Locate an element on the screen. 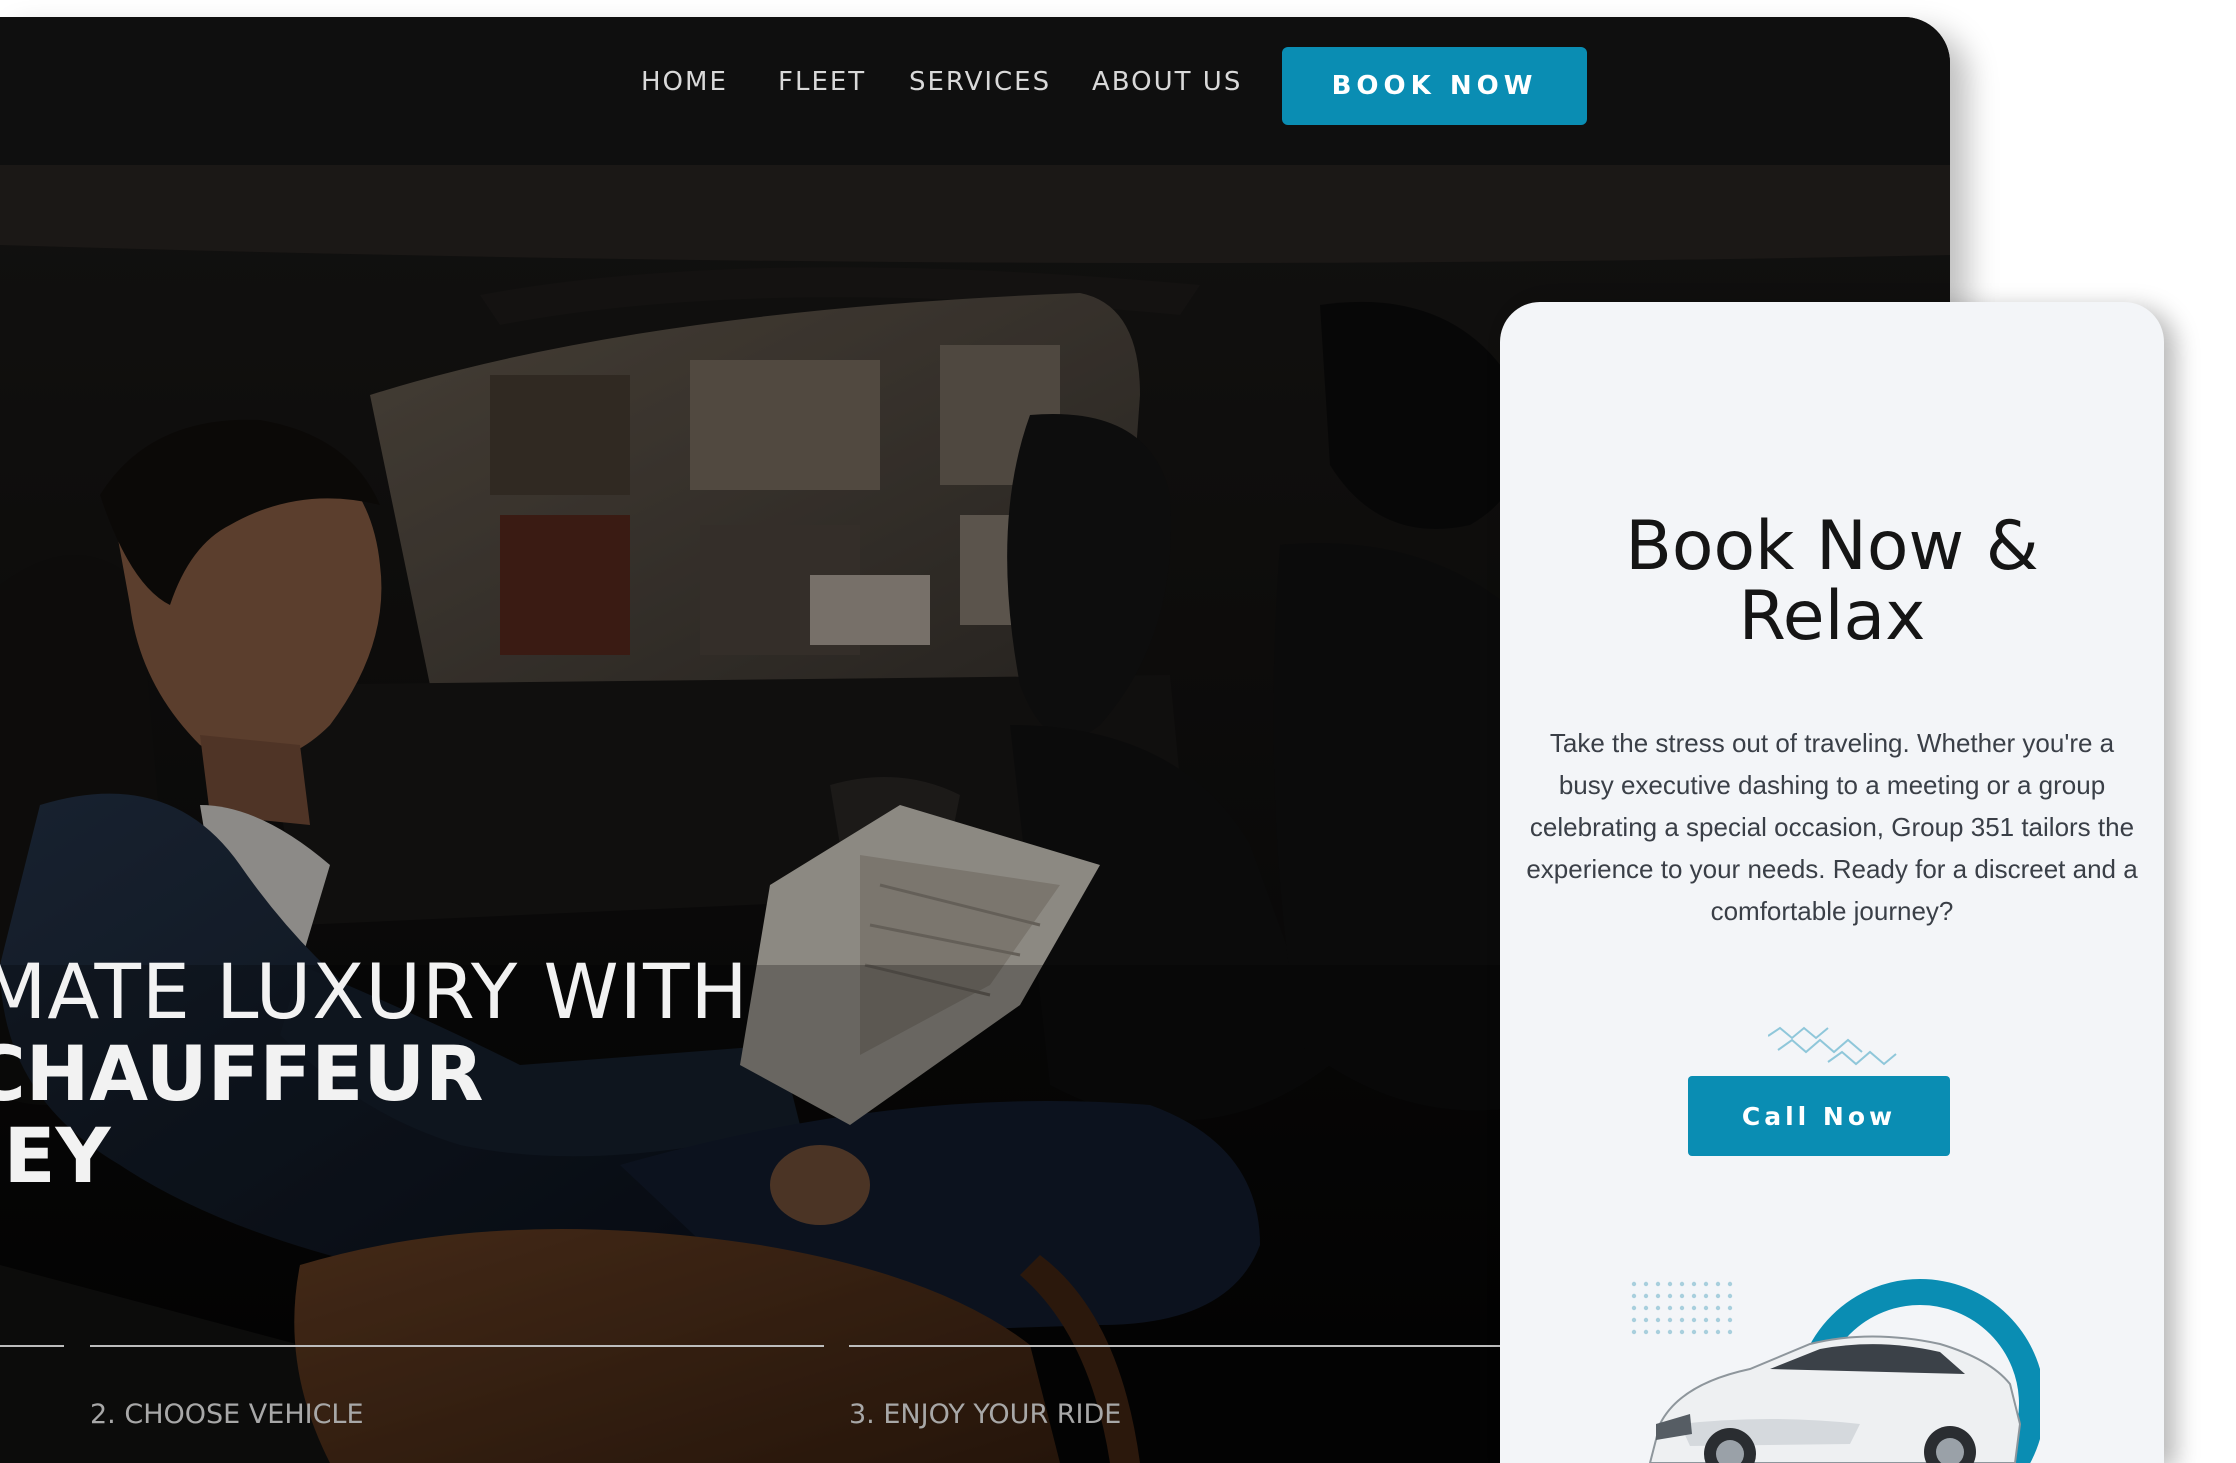  dot-grid-decoration-icon is located at coordinates (1682, 1308).